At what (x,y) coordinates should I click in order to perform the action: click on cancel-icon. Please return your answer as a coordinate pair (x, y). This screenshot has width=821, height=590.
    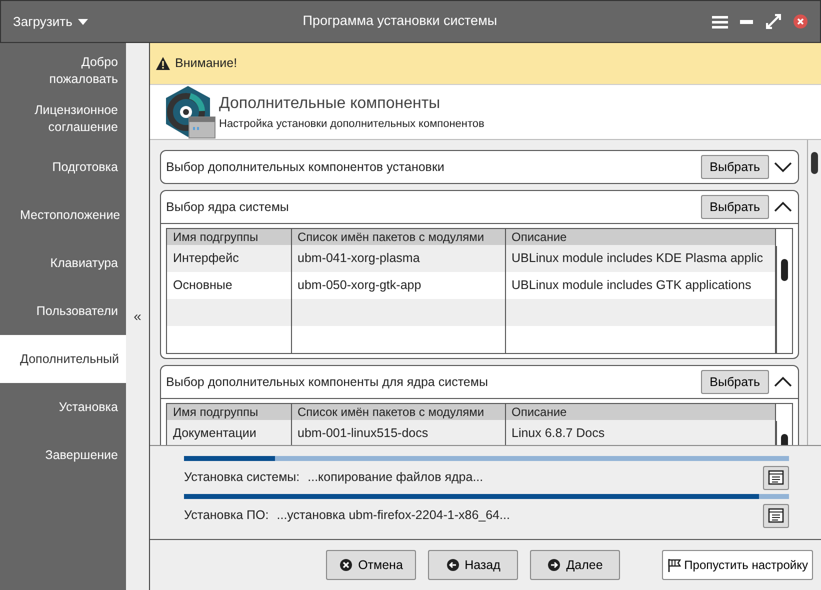
    Looking at the image, I should click on (346, 565).